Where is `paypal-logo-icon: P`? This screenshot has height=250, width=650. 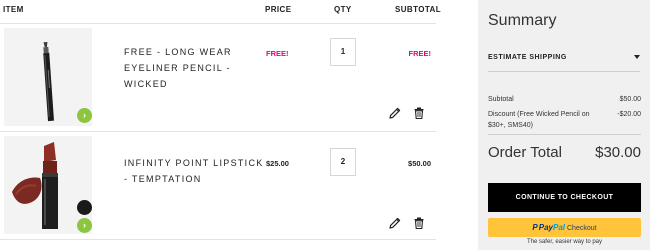 paypal-logo-icon: P is located at coordinates (535, 227).